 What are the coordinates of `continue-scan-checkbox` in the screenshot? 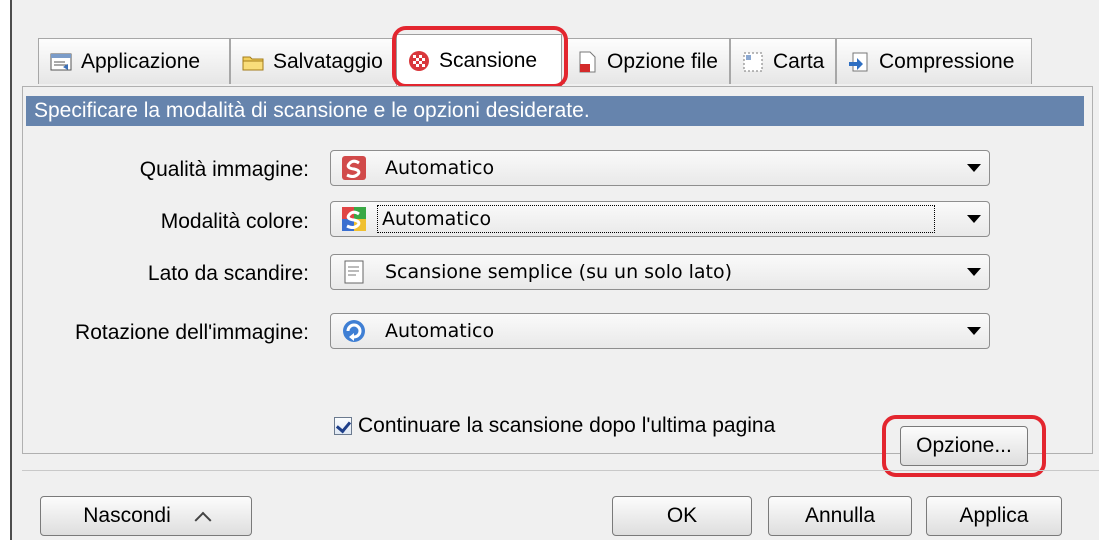 It's located at (343, 426).